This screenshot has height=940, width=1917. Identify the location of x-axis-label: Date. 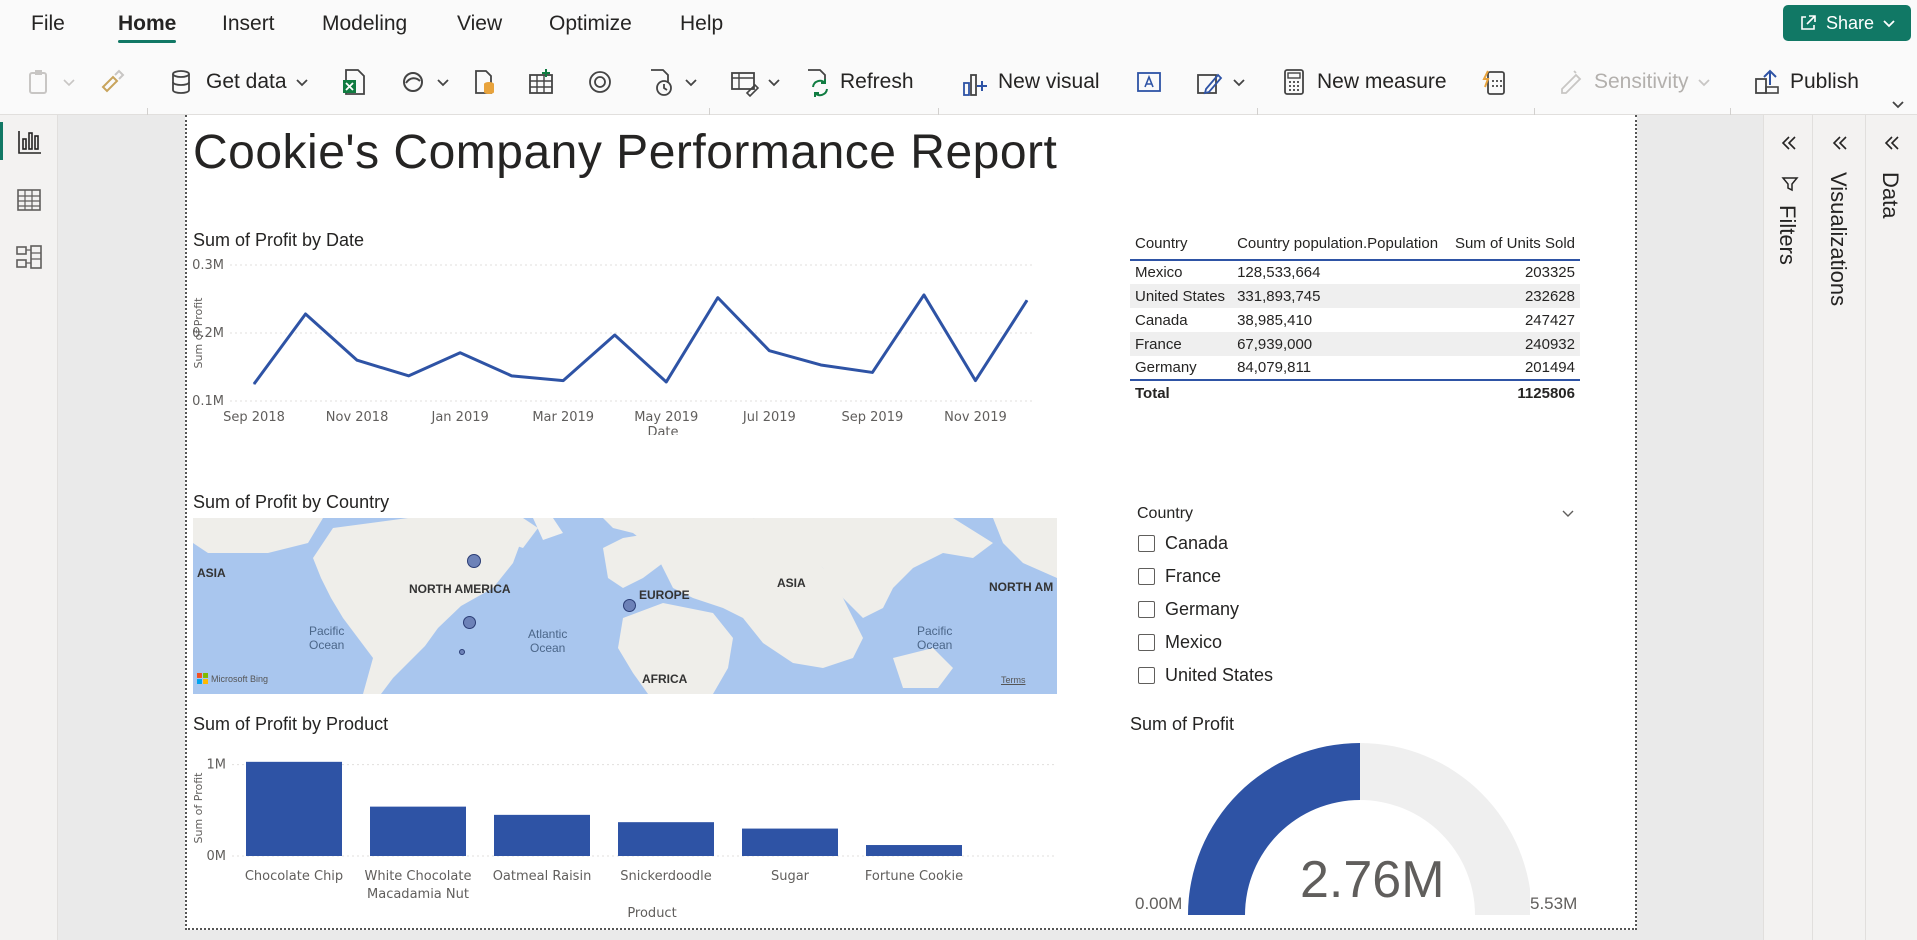
(662, 430).